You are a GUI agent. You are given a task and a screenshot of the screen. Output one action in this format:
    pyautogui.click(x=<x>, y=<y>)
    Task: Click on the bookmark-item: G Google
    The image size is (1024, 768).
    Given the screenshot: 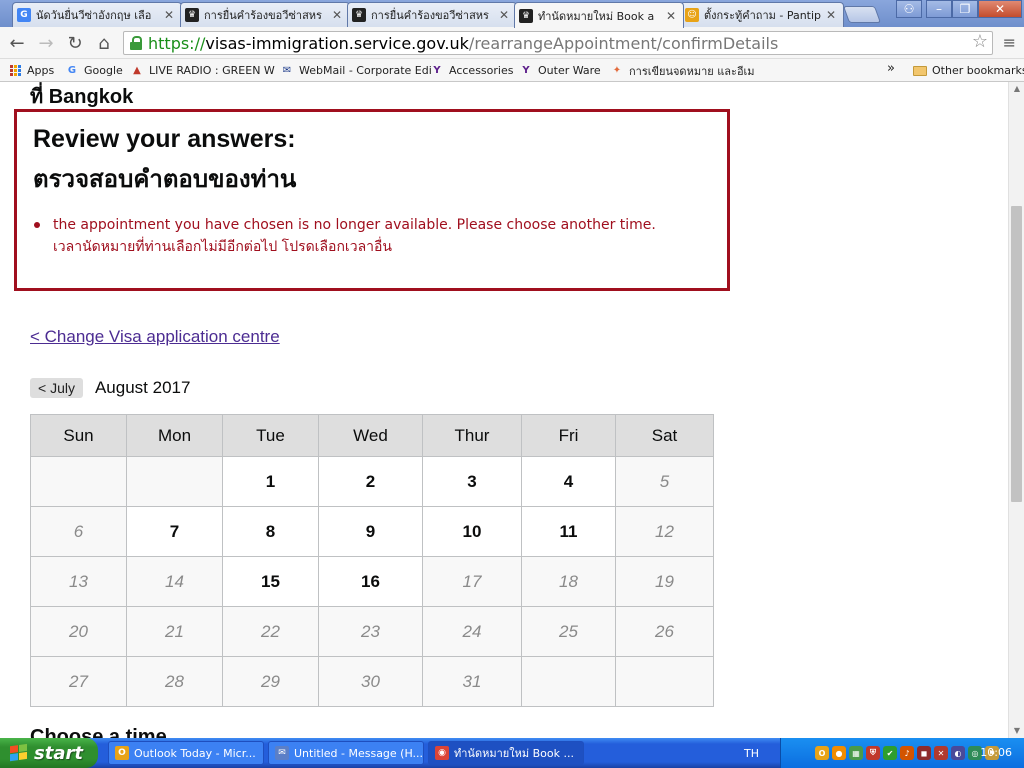 What is the action you would take?
    pyautogui.click(x=94, y=70)
    